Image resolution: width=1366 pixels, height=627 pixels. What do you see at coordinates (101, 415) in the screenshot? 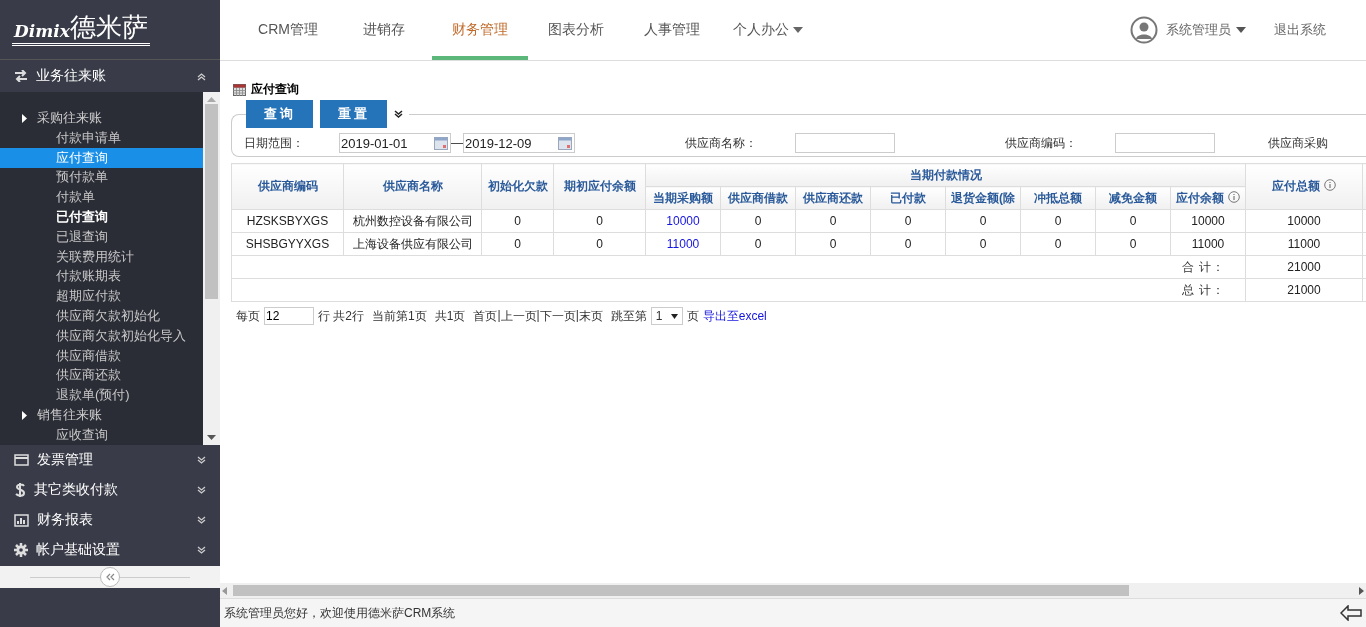
I see `menu-group: 销售往来账` at bounding box center [101, 415].